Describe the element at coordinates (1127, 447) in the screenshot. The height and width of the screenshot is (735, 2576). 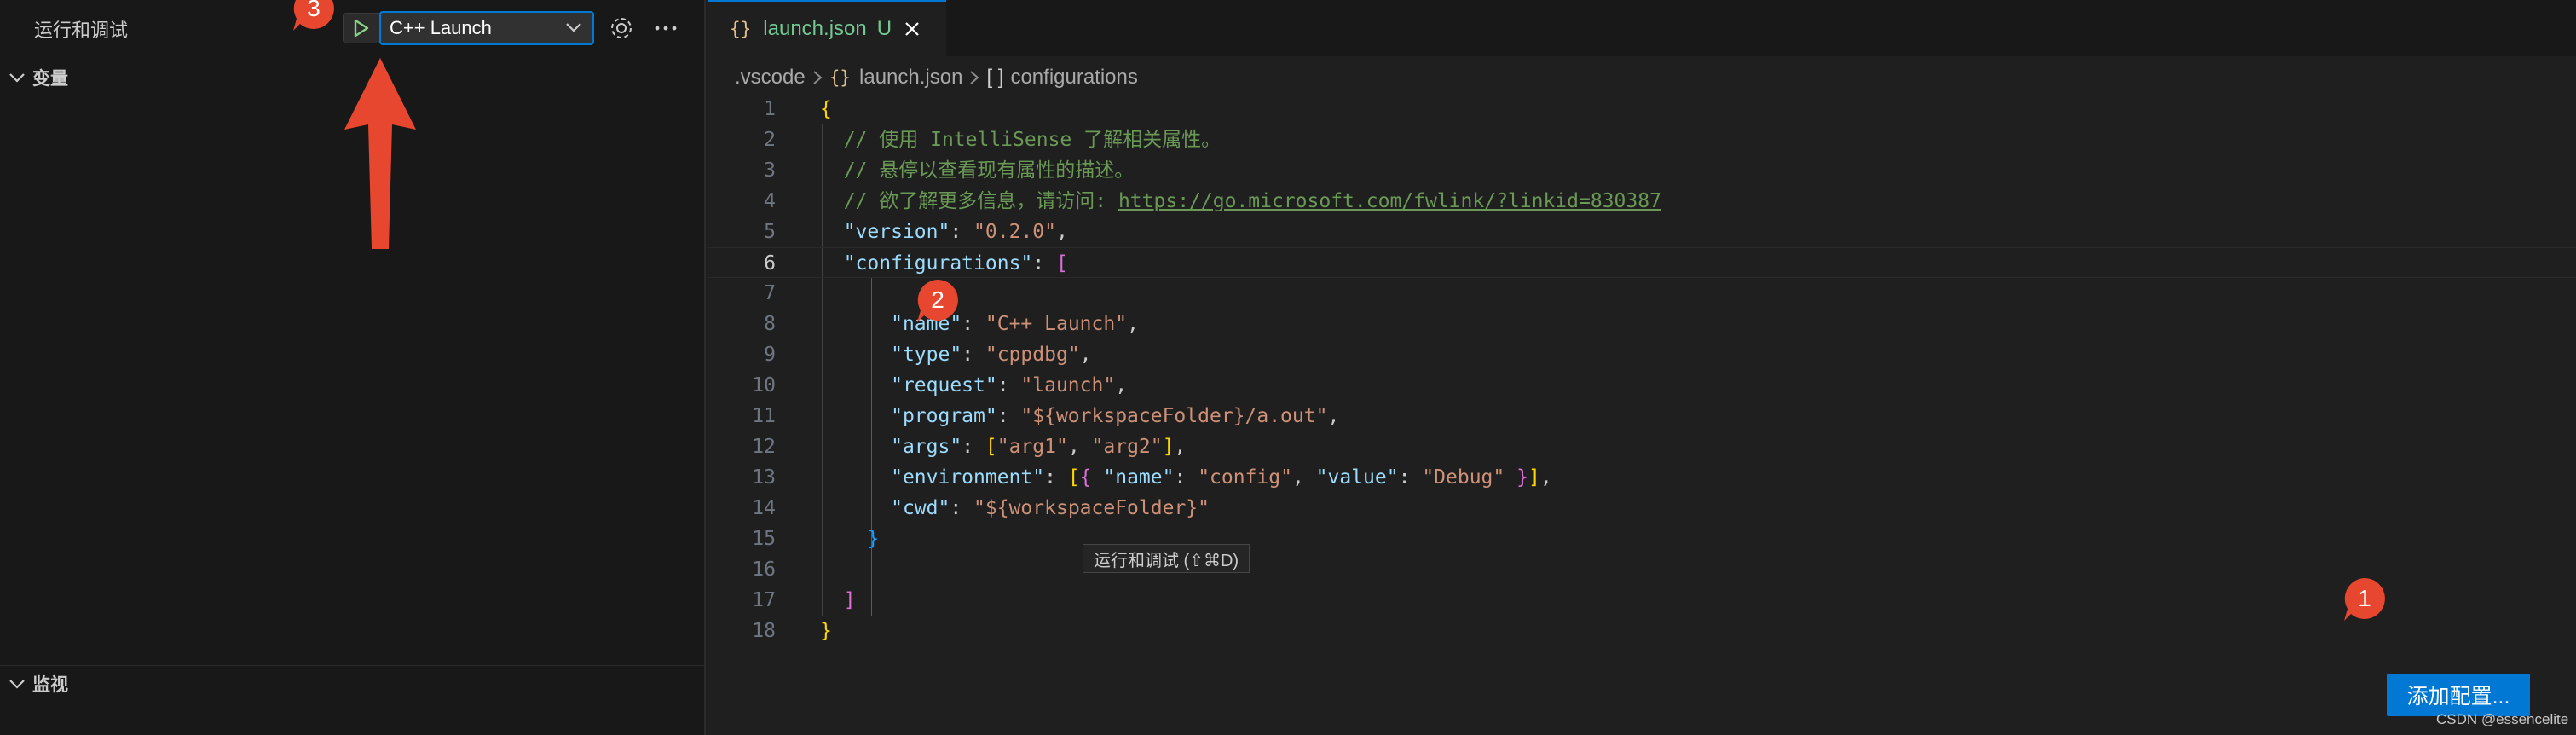
I see `json-string: "arg2"` at that location.